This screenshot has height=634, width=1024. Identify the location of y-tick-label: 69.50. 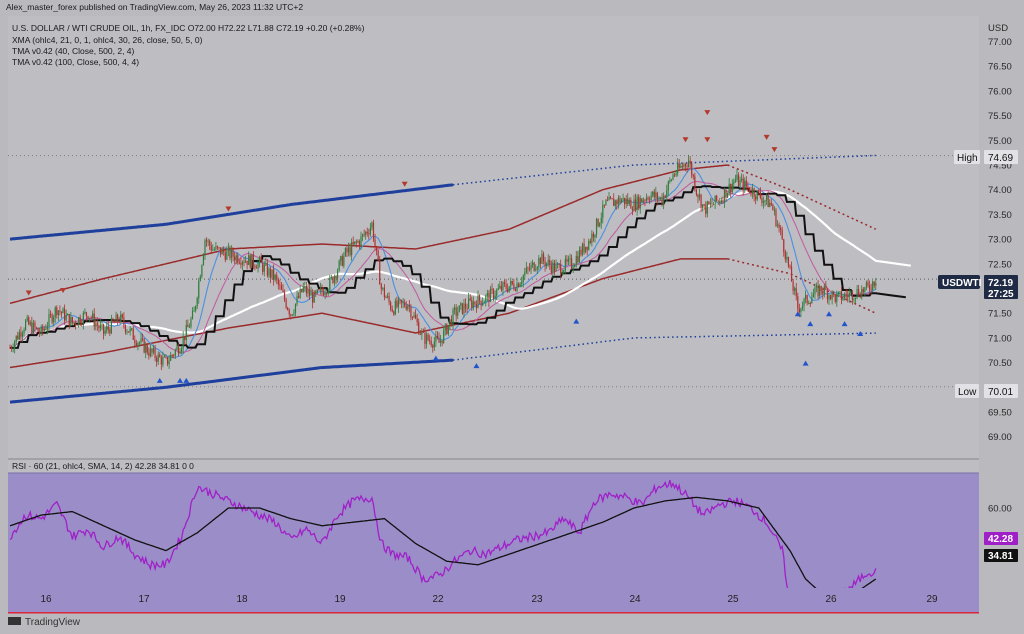
(1000, 413).